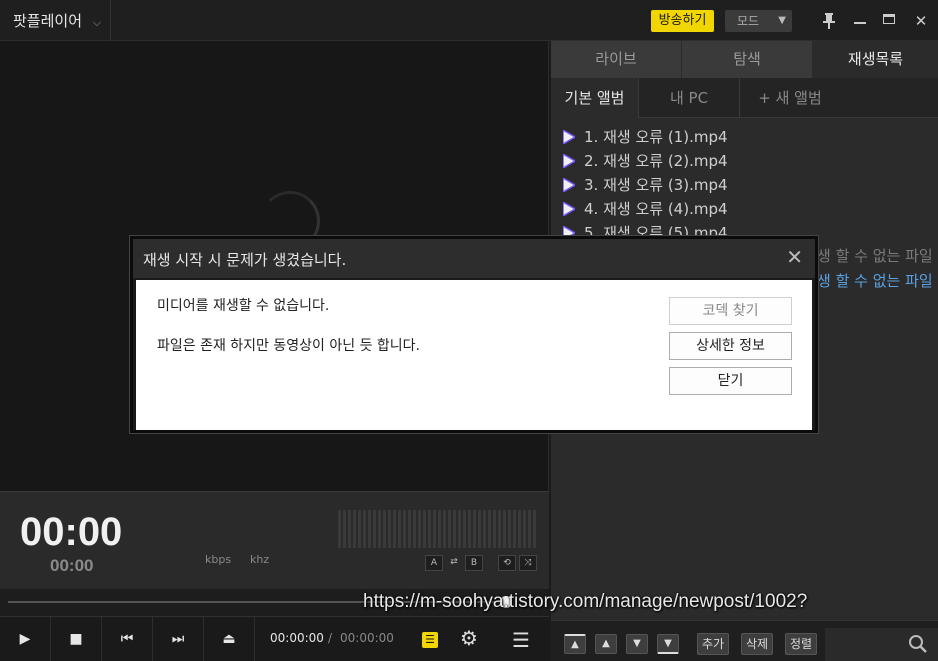 This screenshot has width=938, height=661. Describe the element at coordinates (616, 59) in the screenshot. I see `tab-live: 라이브` at that location.